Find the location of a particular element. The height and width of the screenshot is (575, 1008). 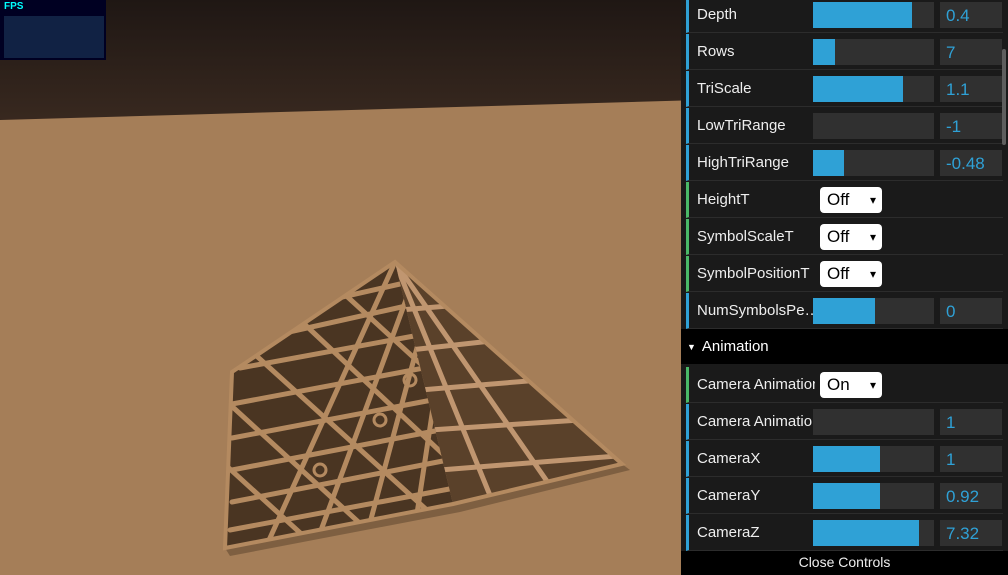

fps-meter: FPS is located at coordinates (53, 30).